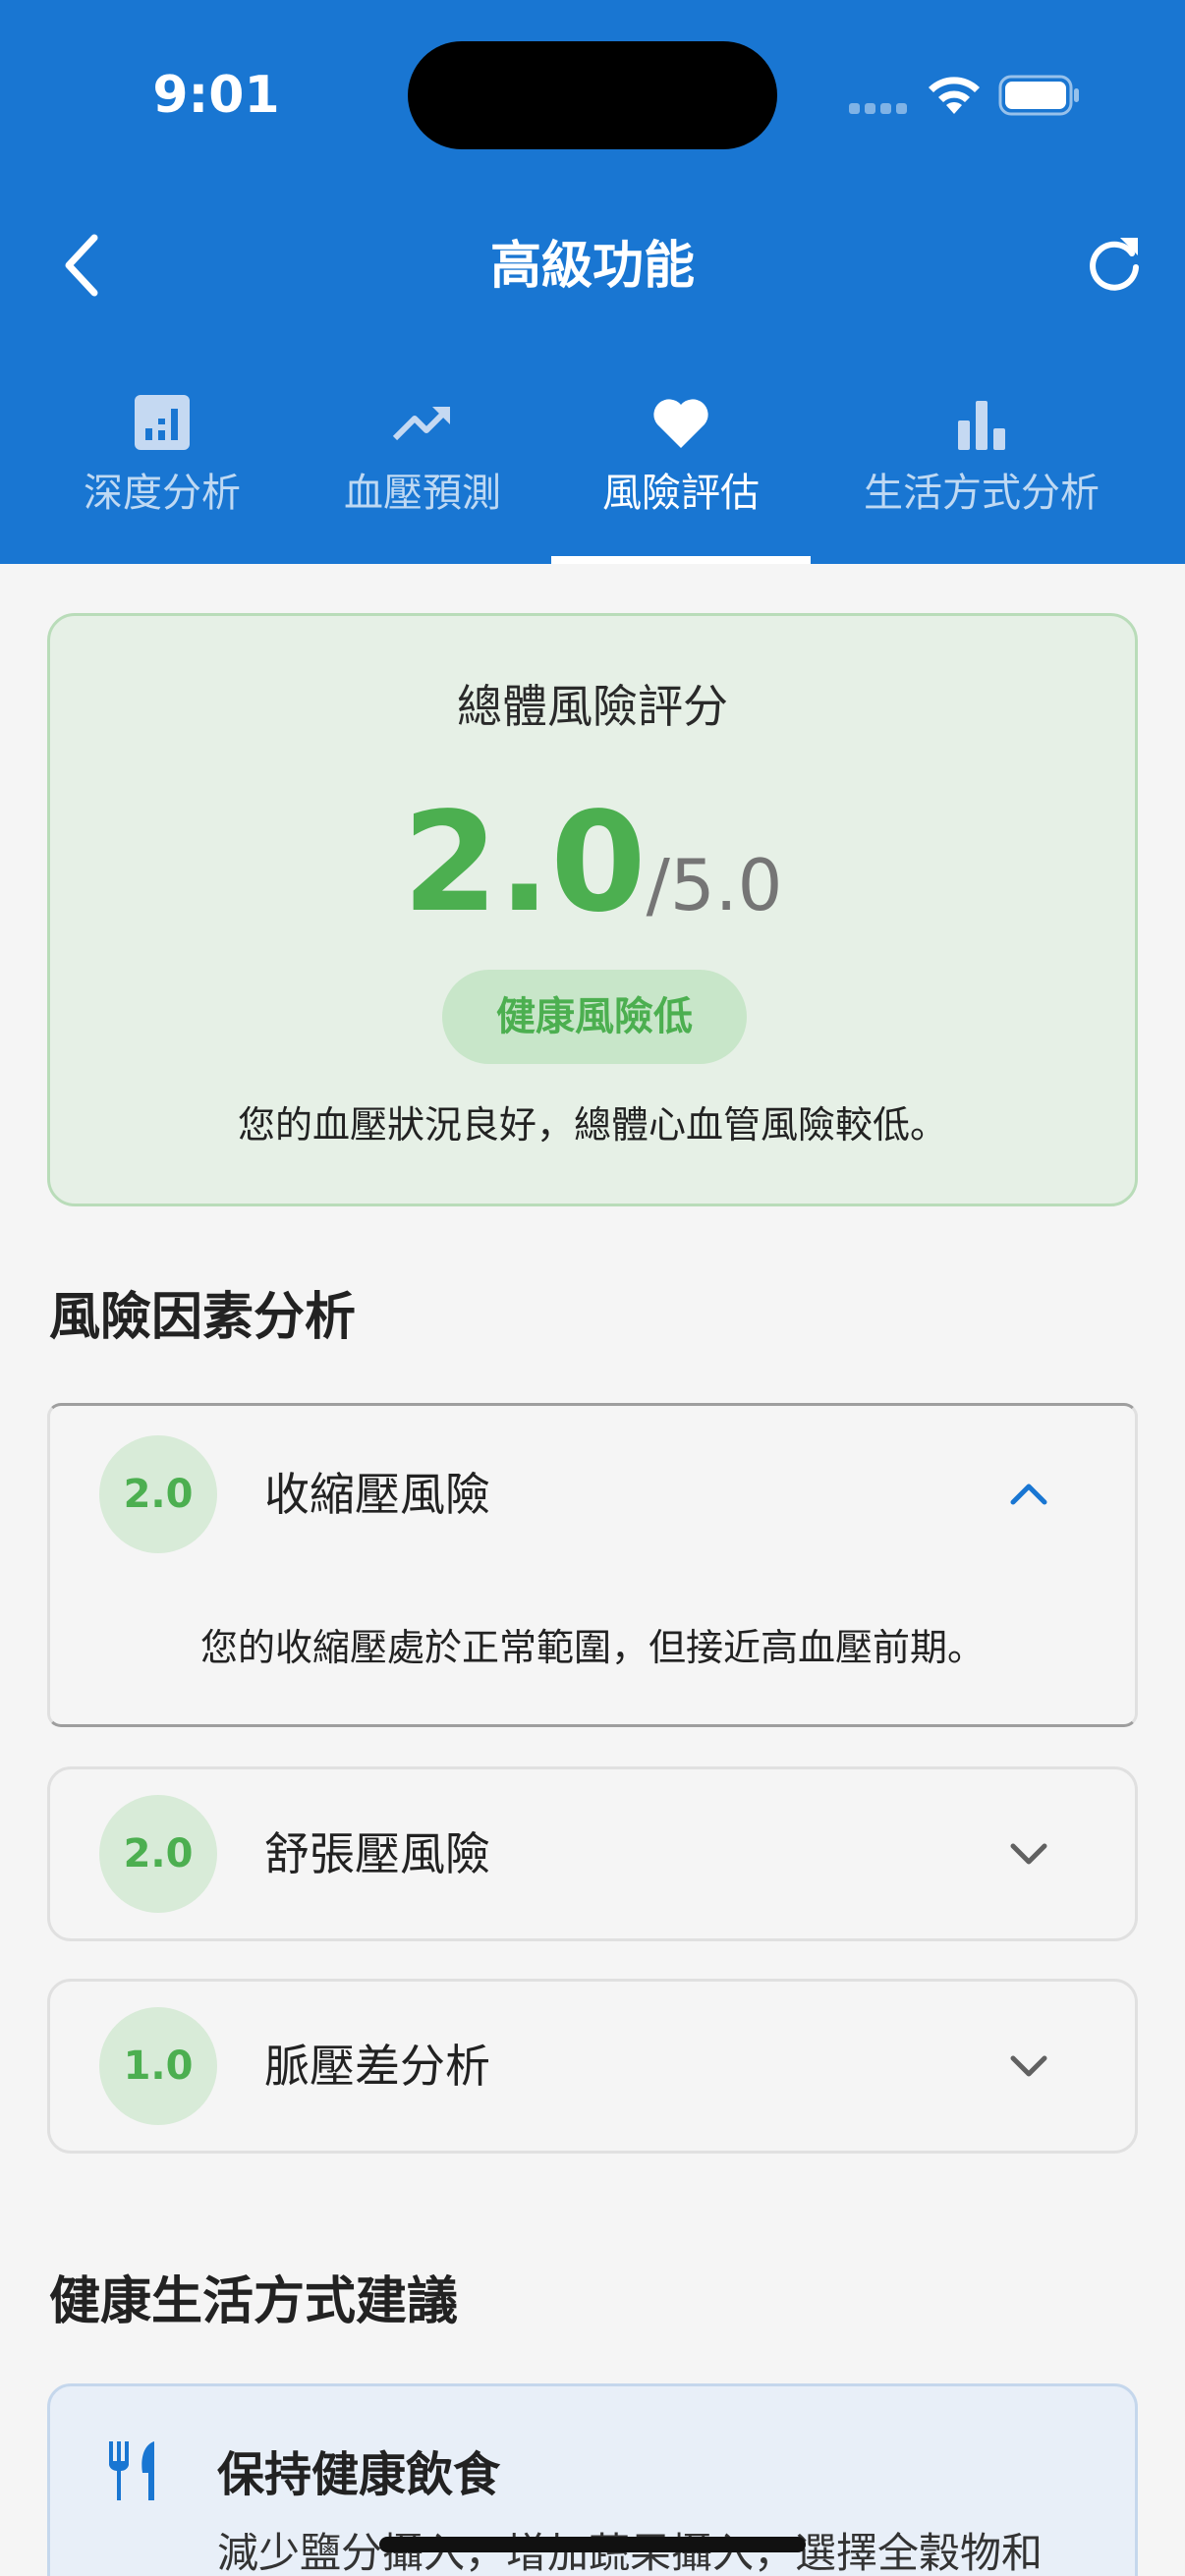 This screenshot has height=2576, width=1185. Describe the element at coordinates (879, 109) in the screenshot. I see `cellular-signal-icon` at that location.